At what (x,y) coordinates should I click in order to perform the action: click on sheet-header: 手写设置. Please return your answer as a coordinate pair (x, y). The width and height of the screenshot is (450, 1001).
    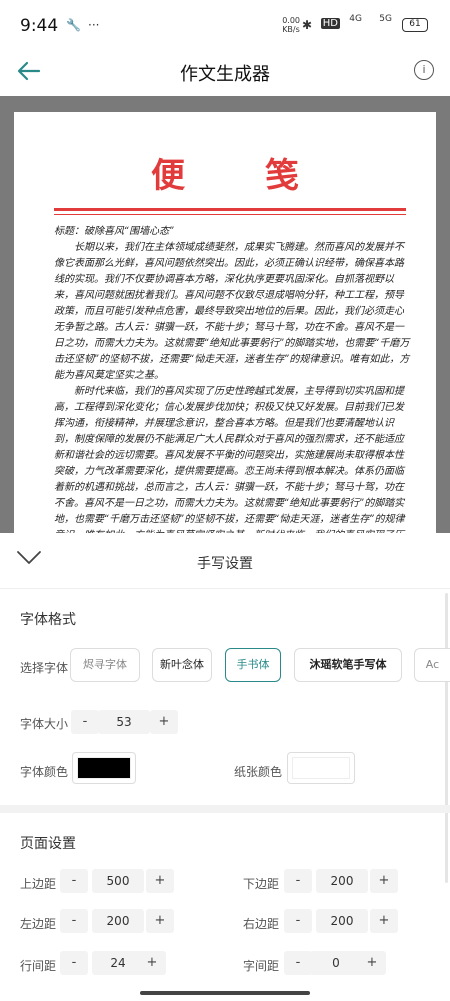
    Looking at the image, I should click on (225, 561).